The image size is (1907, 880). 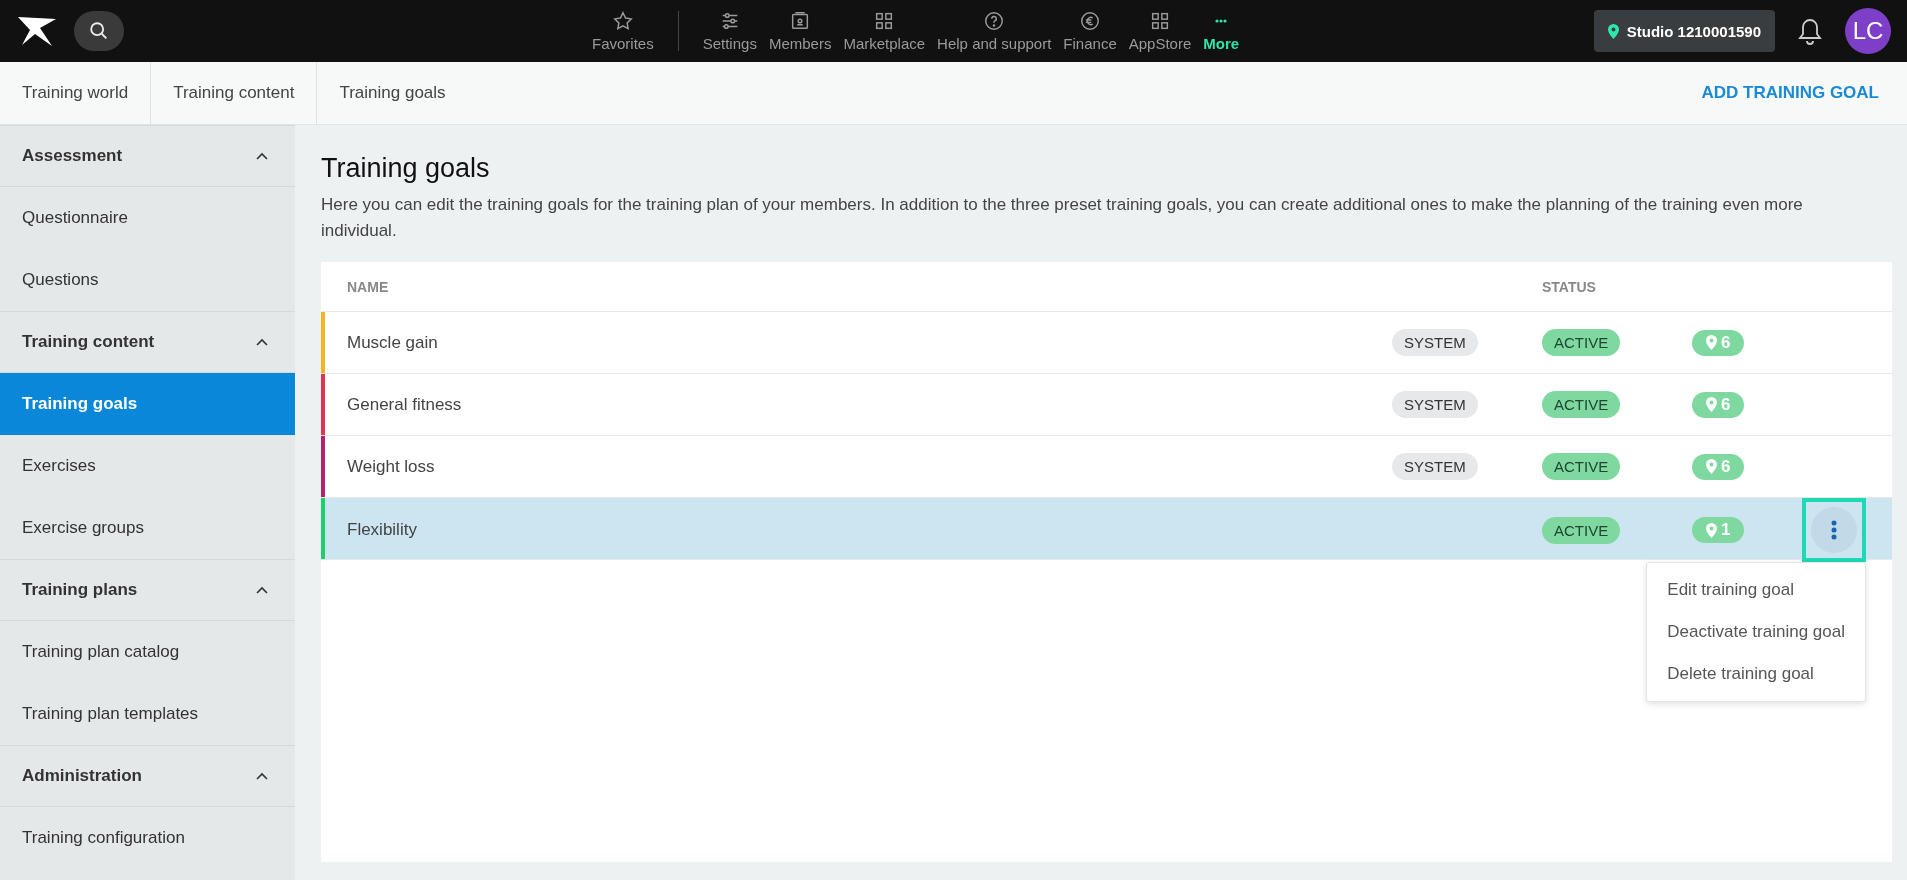 What do you see at coordinates (1221, 21) in the screenshot?
I see `dots-icon` at bounding box center [1221, 21].